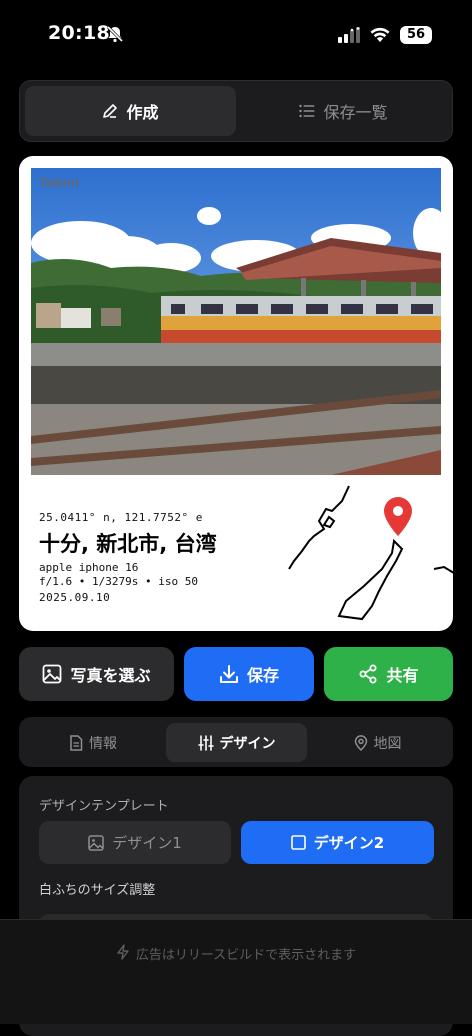 The height and width of the screenshot is (1036, 472). I want to click on place-name: 十分, 新北市, 台湾, so click(128, 544).